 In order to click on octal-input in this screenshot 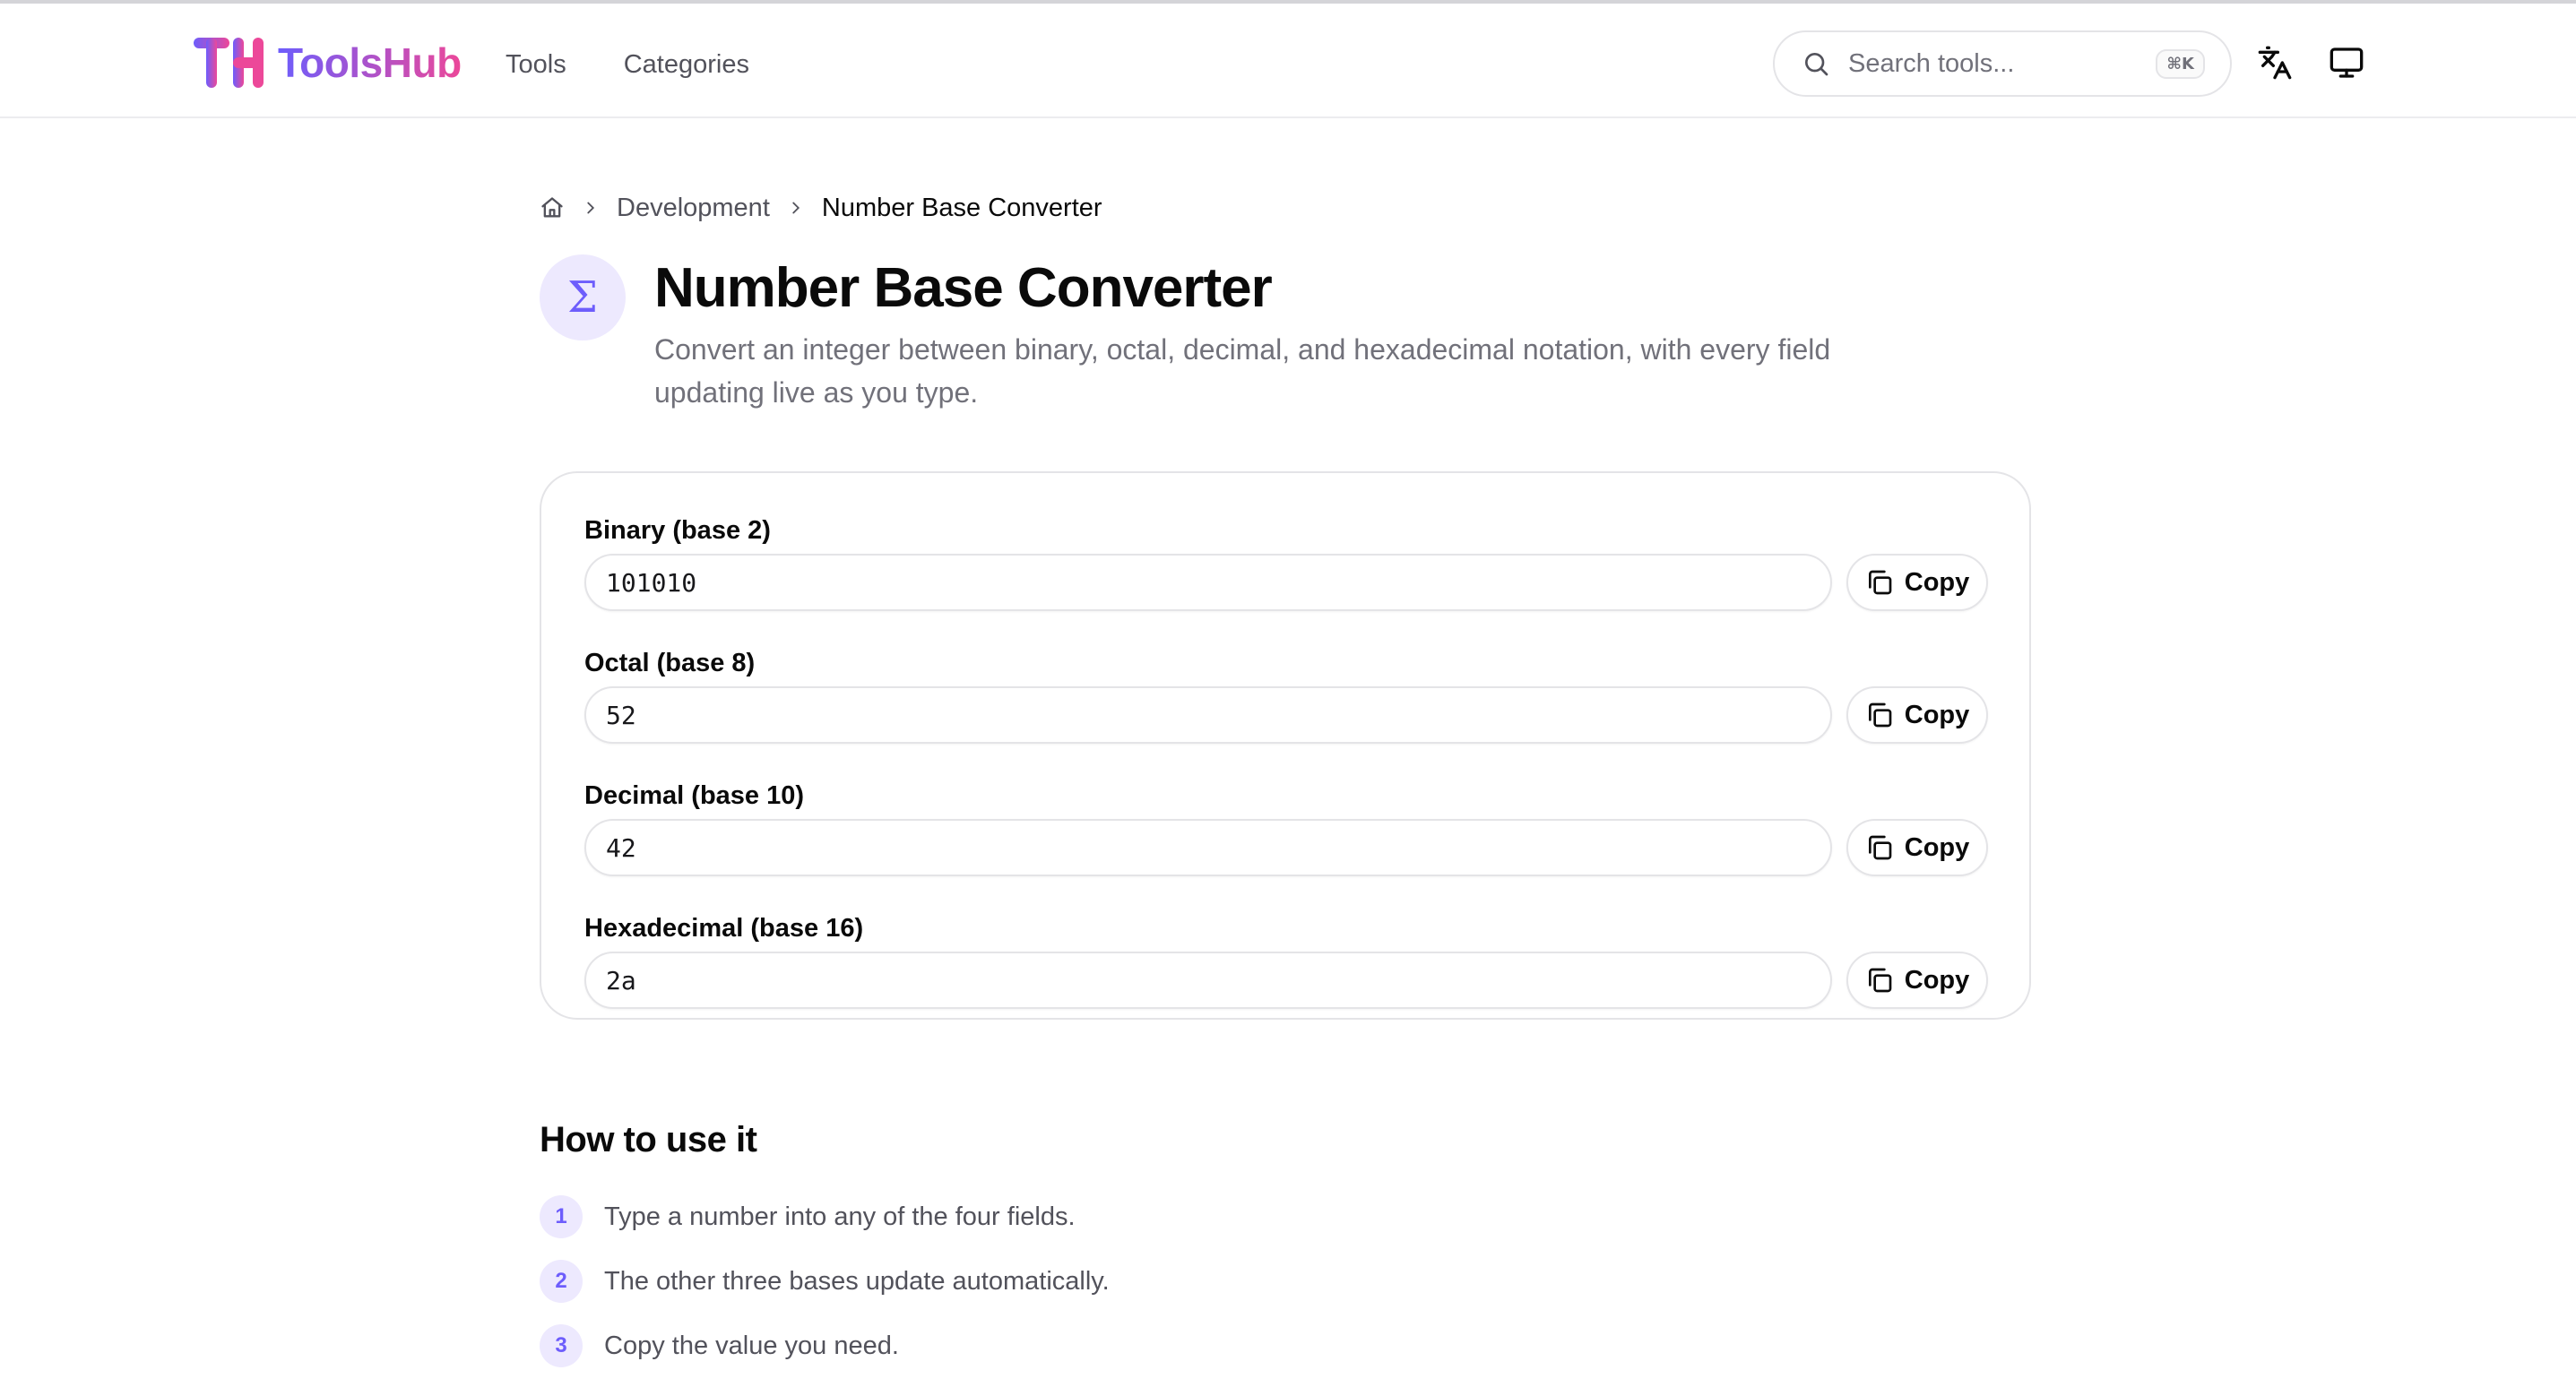, I will do `click(1208, 715)`.